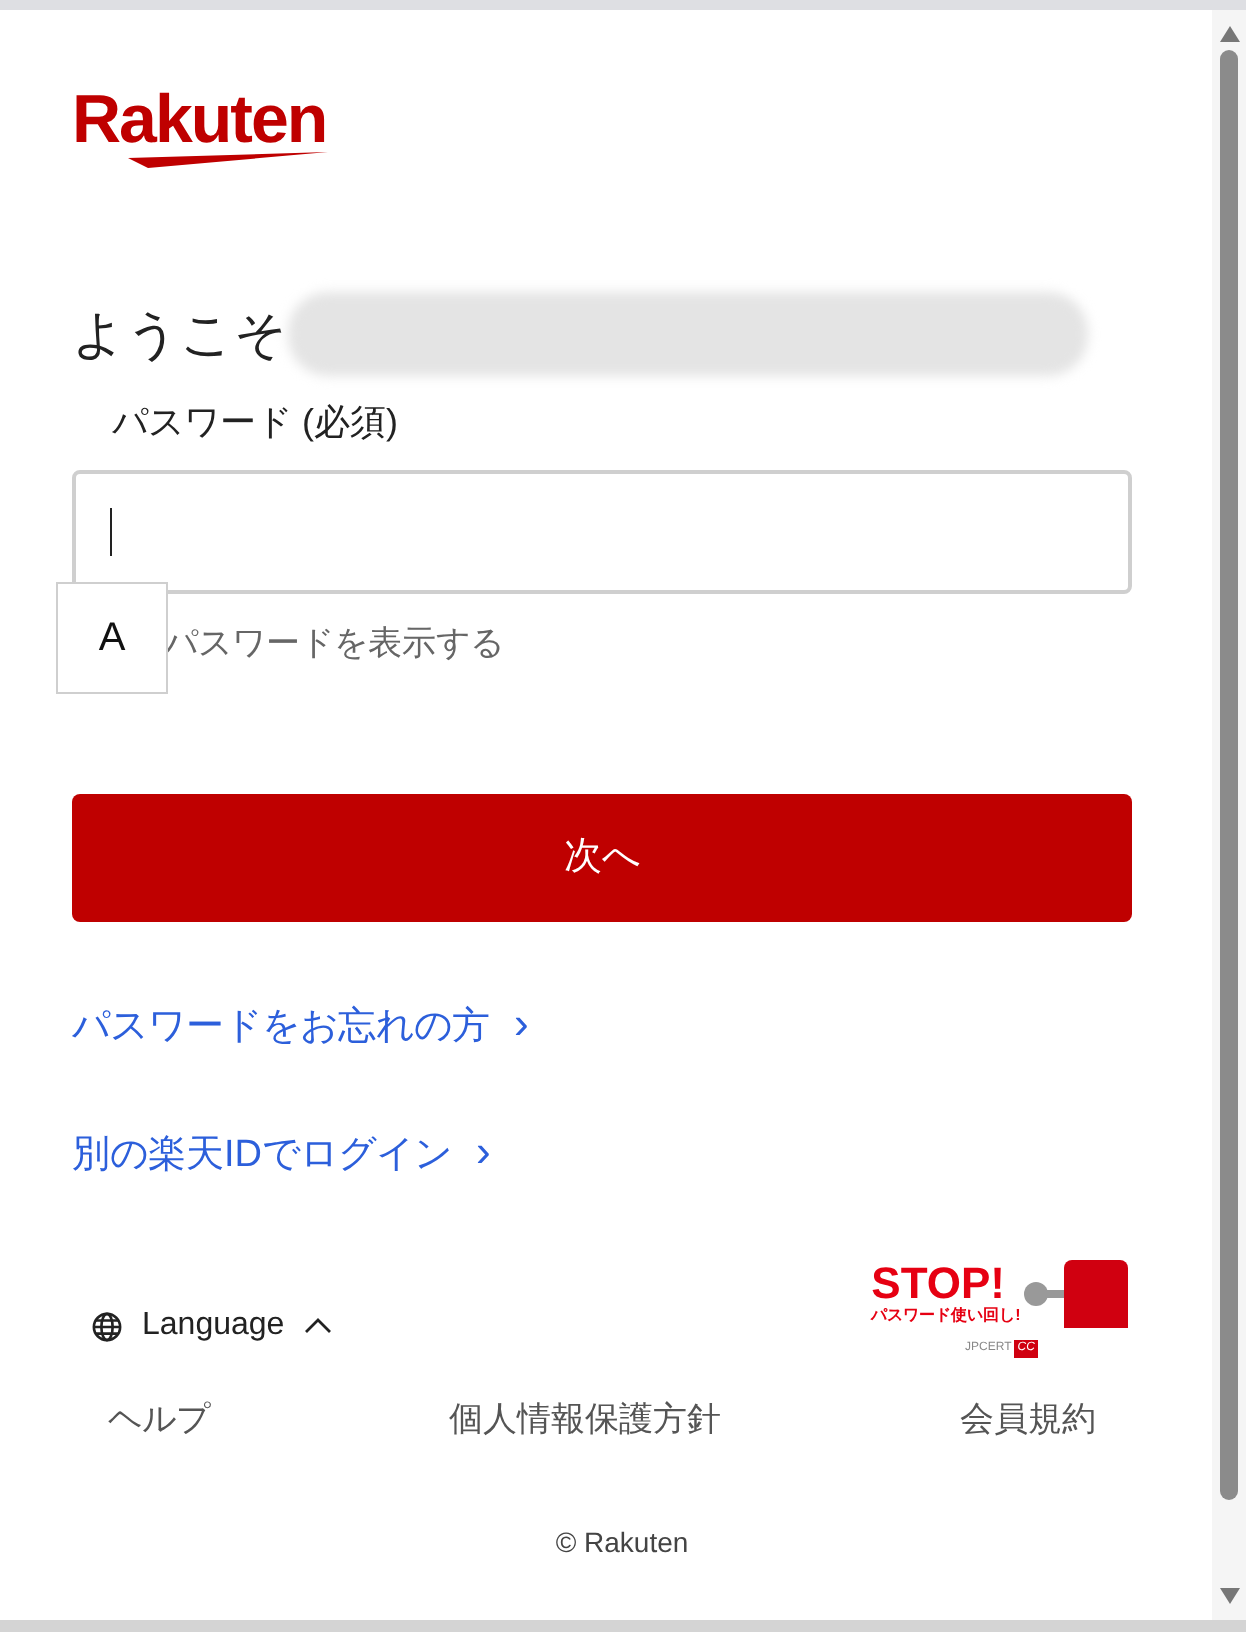 The width and height of the screenshot is (1246, 1632). I want to click on password-field, so click(602, 532).